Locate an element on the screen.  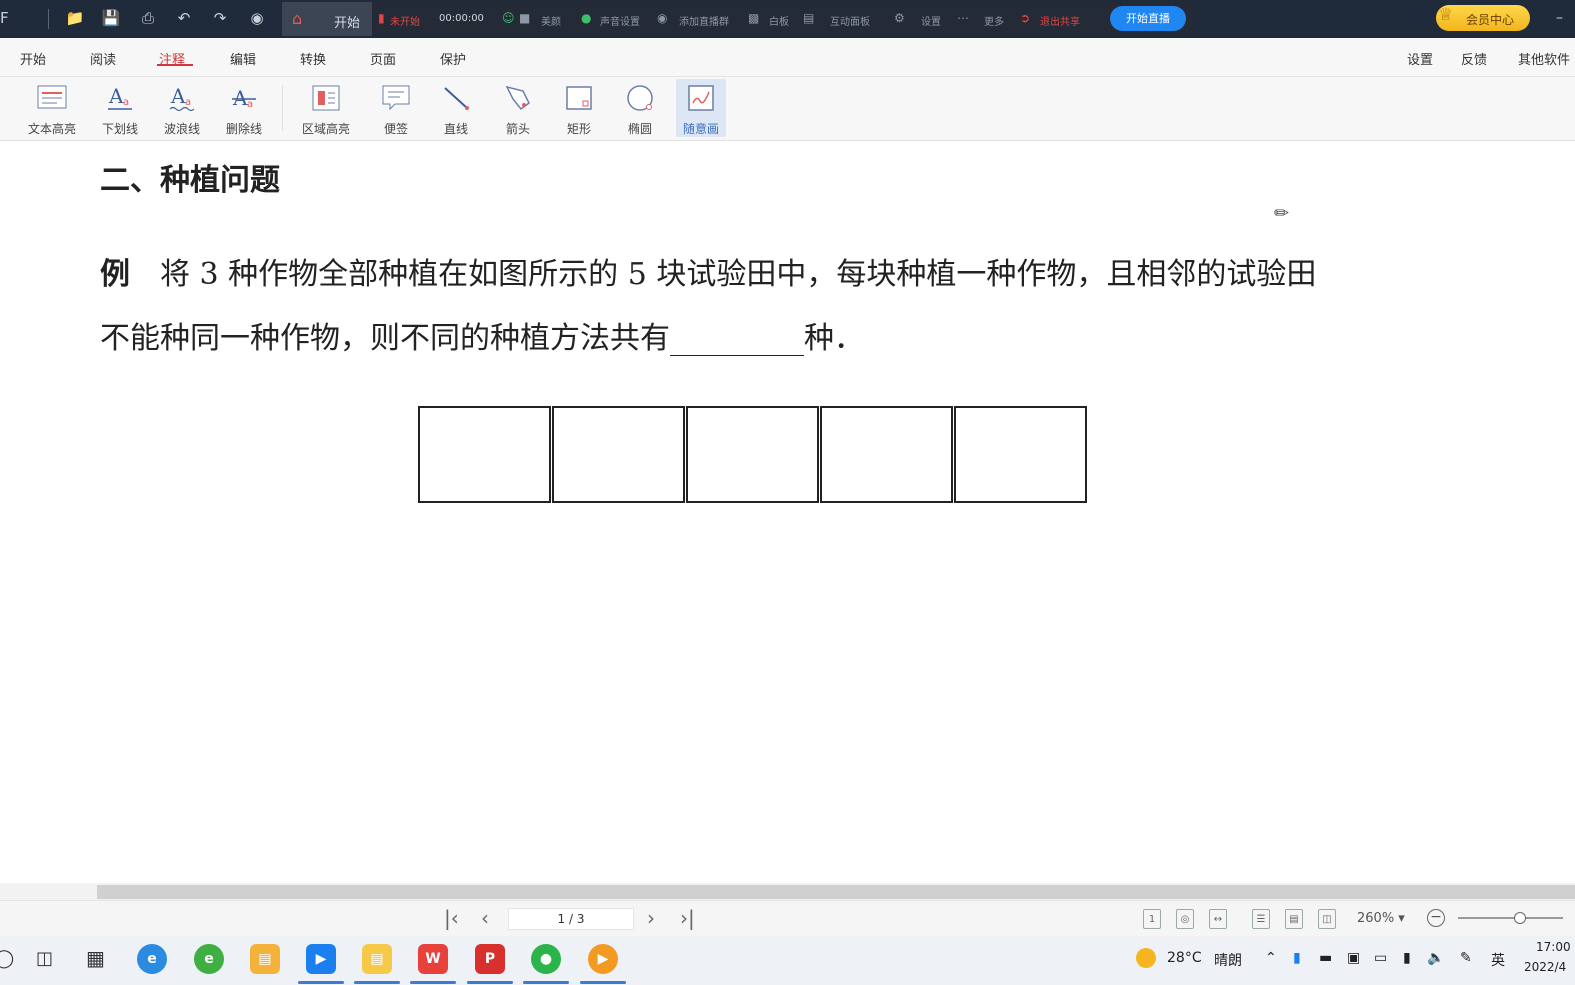
single-page-icon: ▤ is located at coordinates (1294, 919).